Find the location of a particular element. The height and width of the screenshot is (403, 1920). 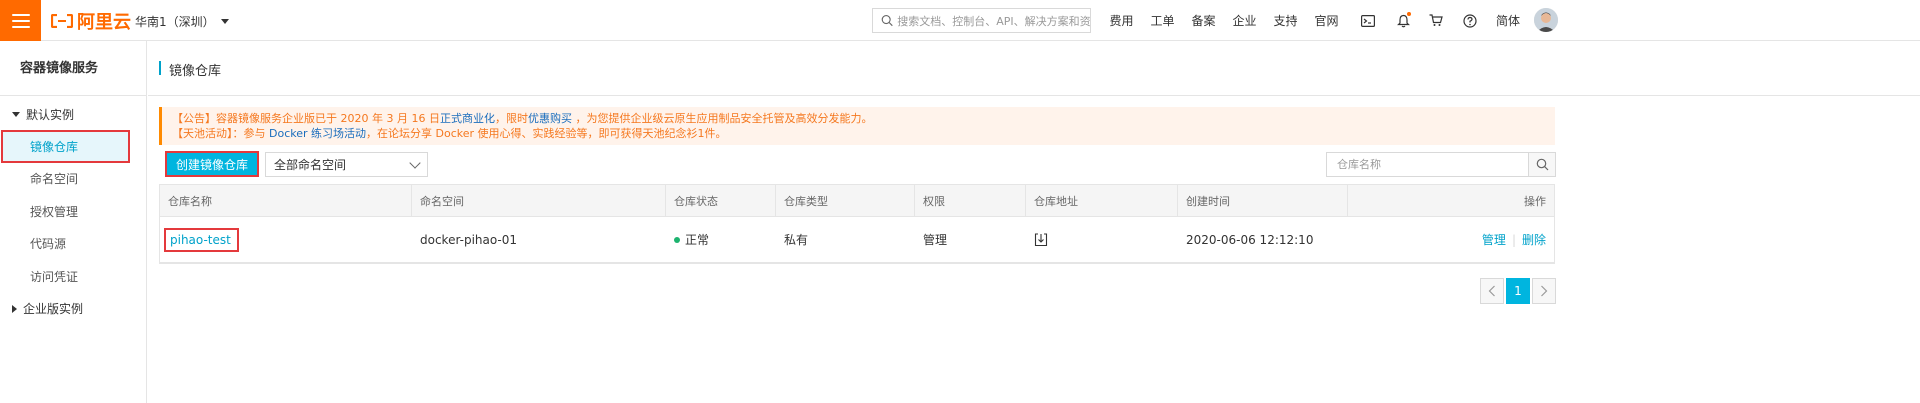

col-status: 仓库状态 is located at coordinates (721, 200).